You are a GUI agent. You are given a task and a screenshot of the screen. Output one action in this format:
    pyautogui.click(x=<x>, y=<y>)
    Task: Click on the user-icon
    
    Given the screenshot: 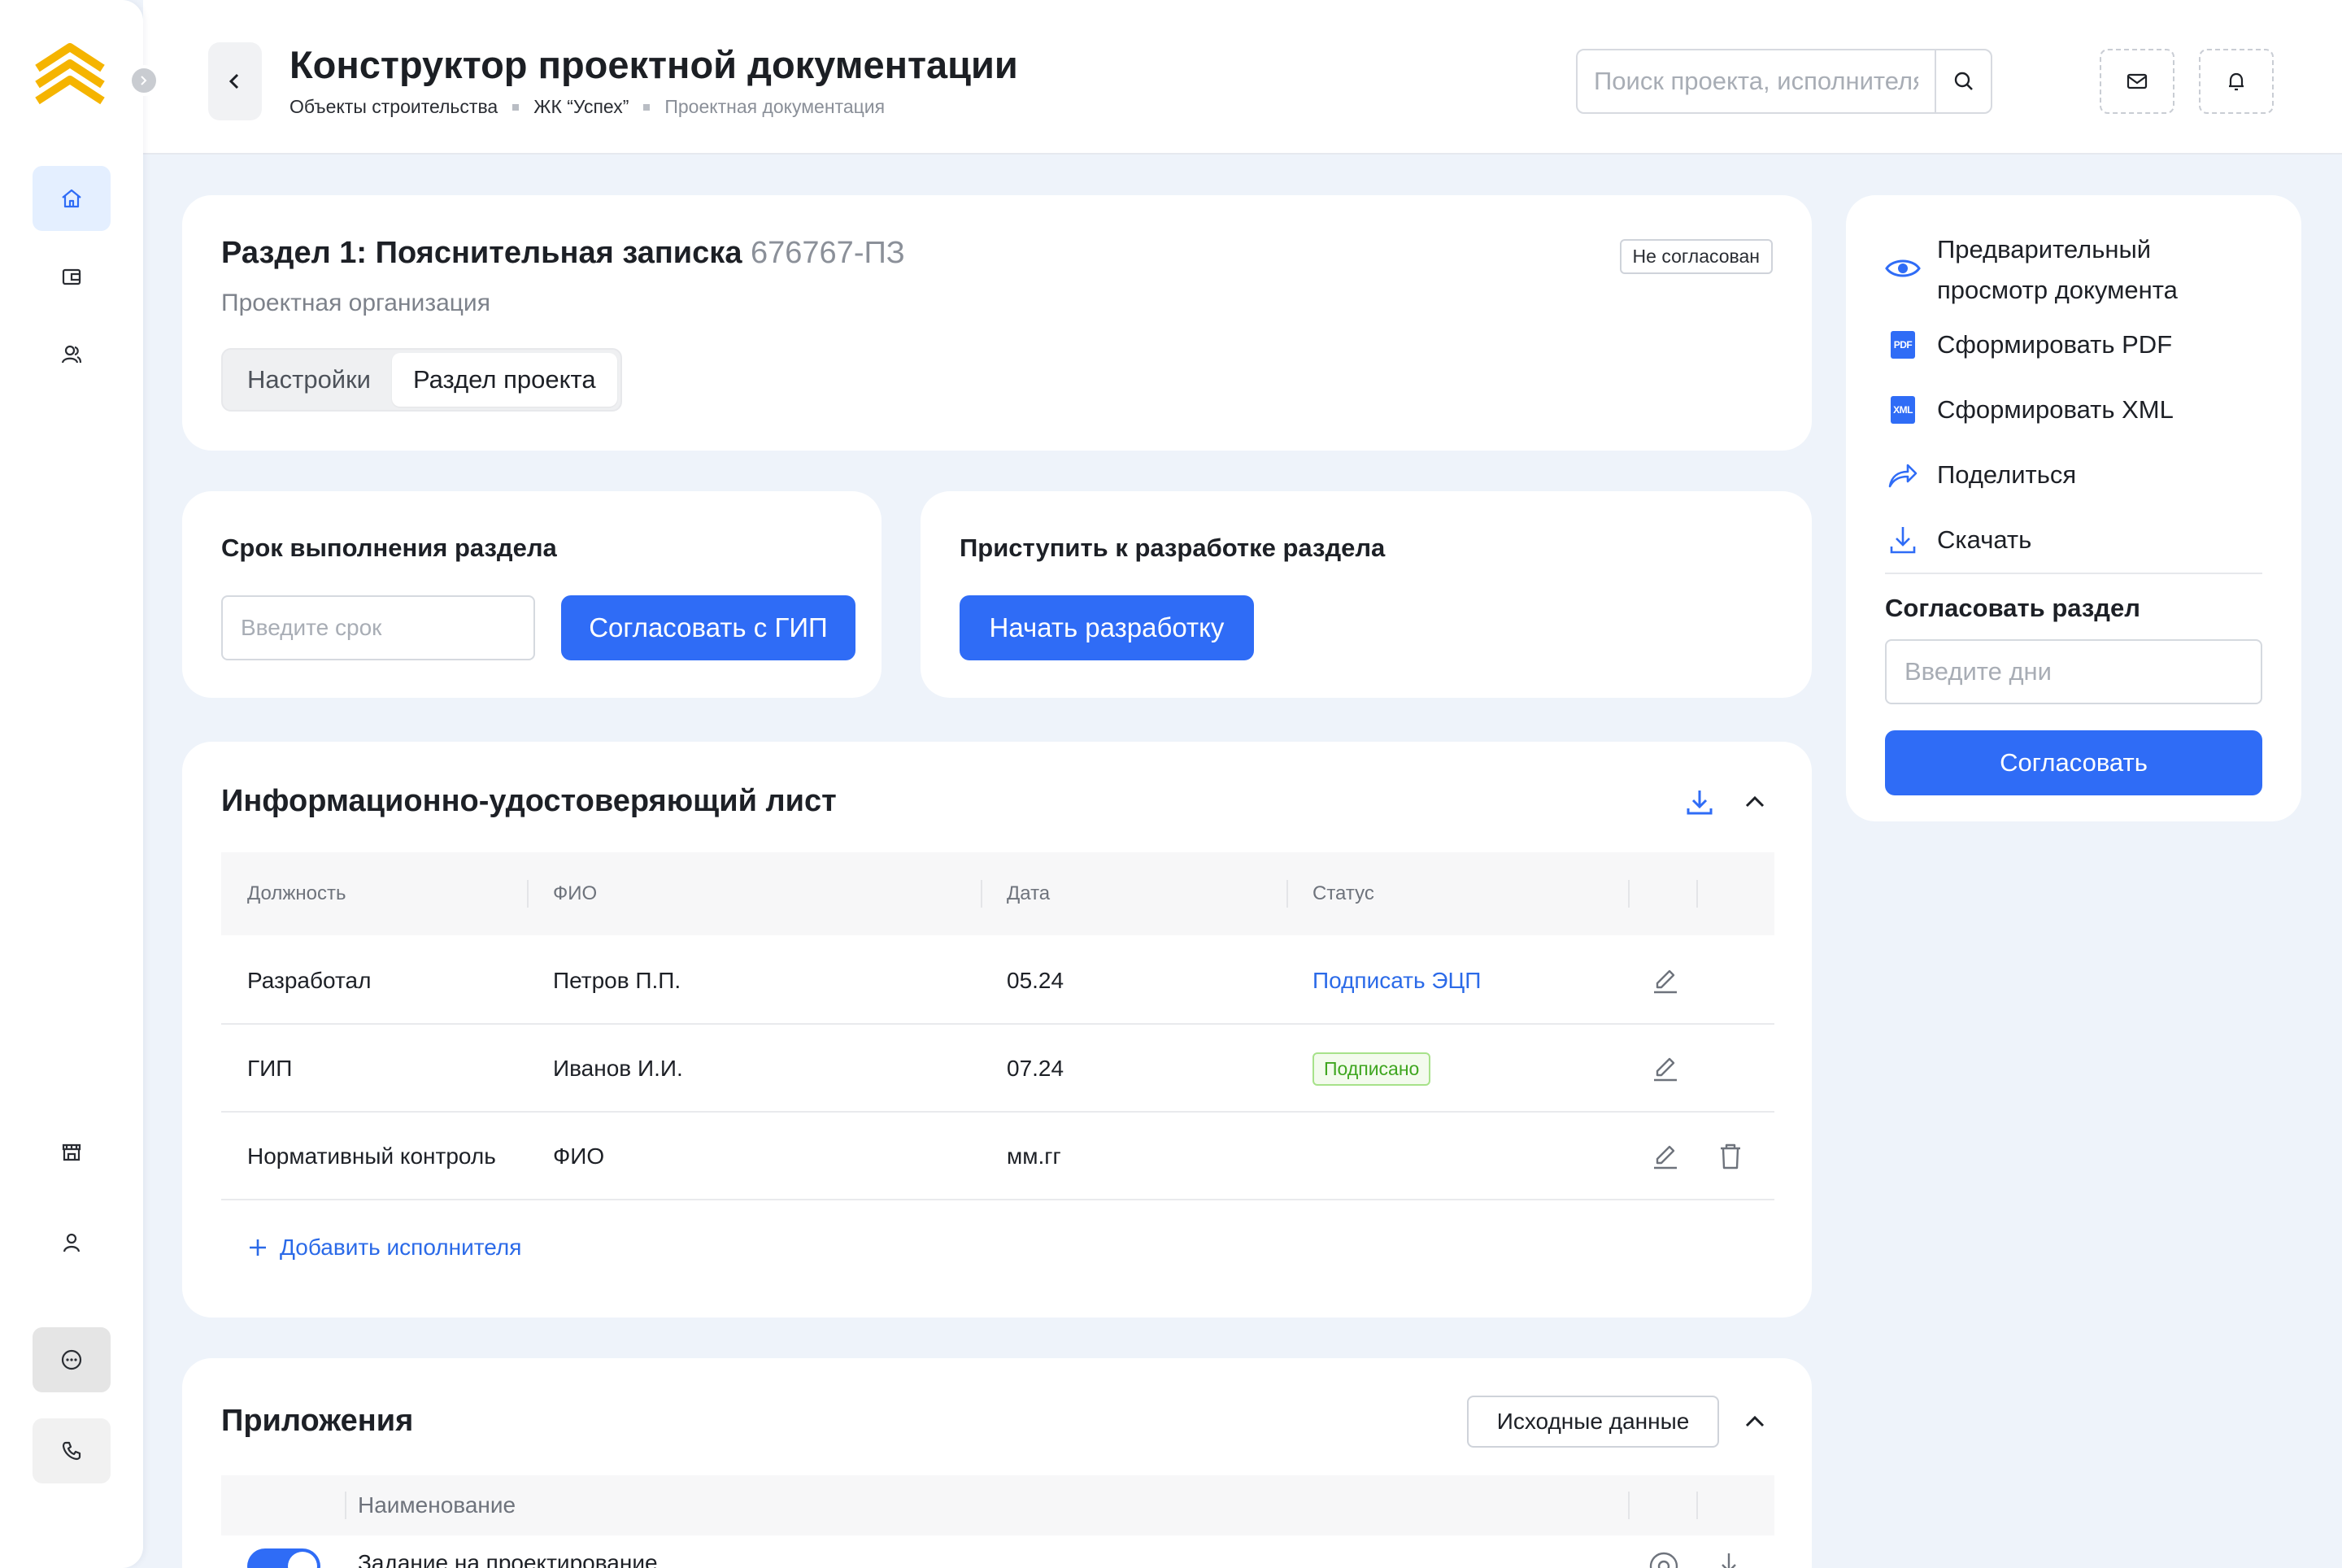 What is the action you would take?
    pyautogui.click(x=72, y=1242)
    